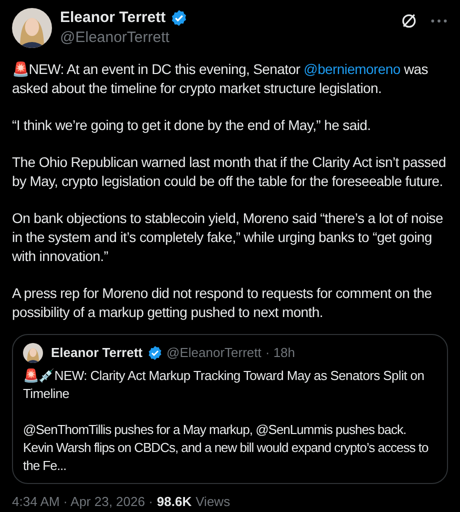 Image resolution: width=460 pixels, height=512 pixels. What do you see at coordinates (439, 21) in the screenshot?
I see `more-icon` at bounding box center [439, 21].